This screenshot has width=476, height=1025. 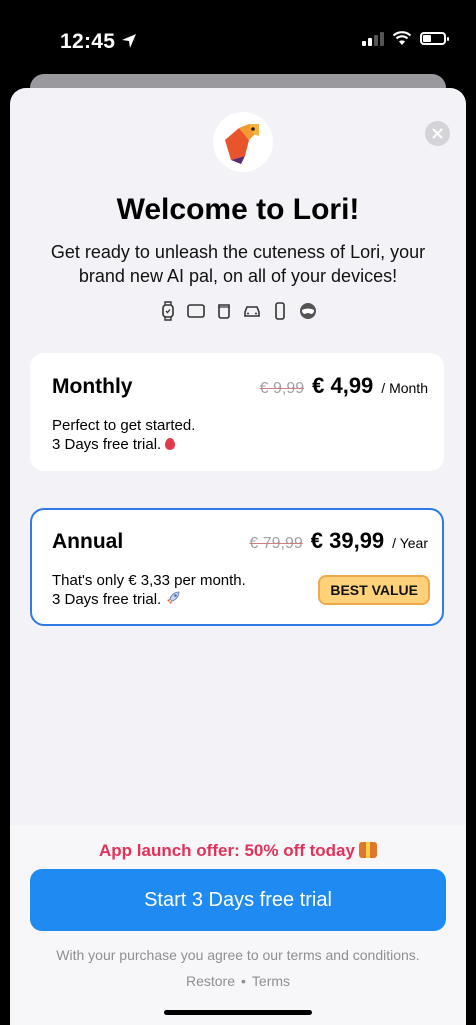 I want to click on close-icon, so click(x=437, y=133).